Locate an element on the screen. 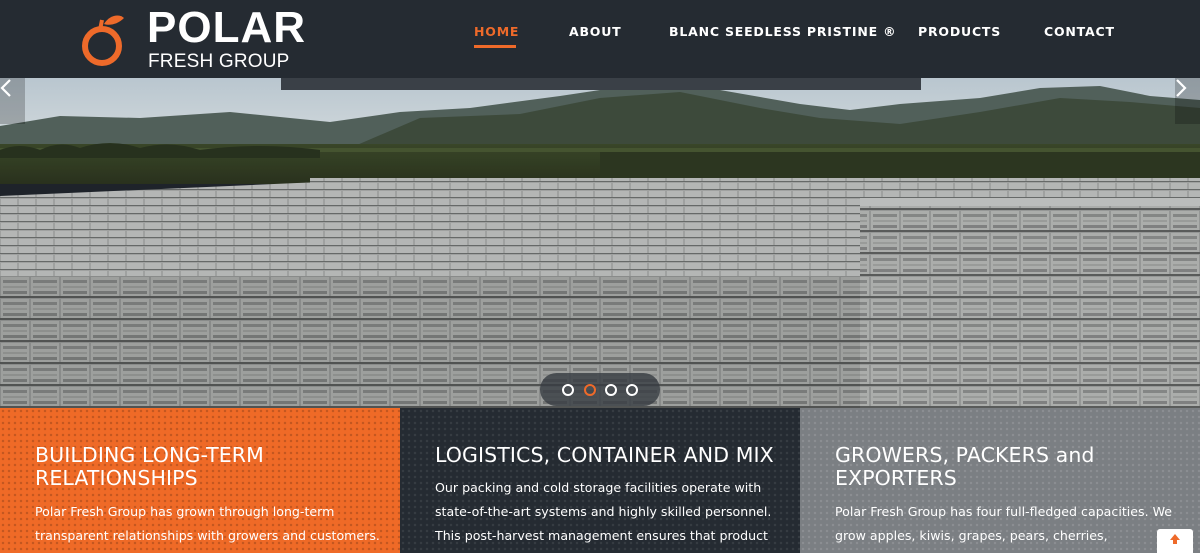 The image size is (1200, 553). chevron-right-icon is located at coordinates (1181, 88).